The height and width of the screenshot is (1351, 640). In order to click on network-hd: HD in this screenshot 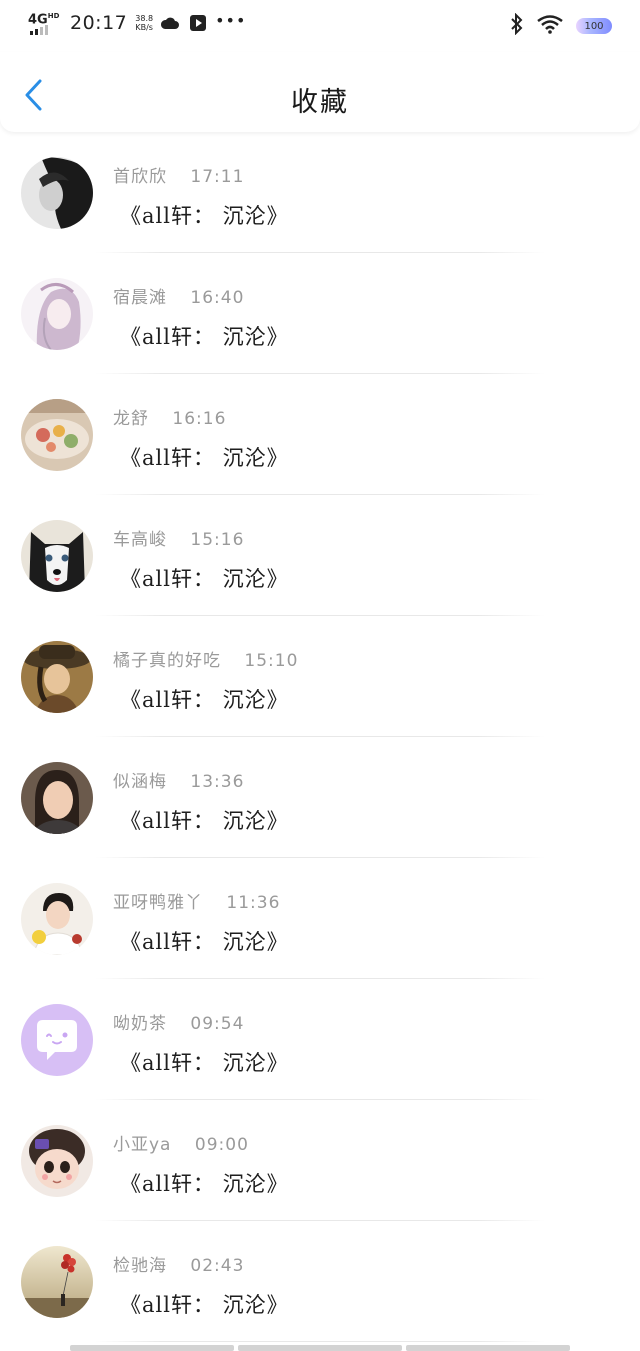, I will do `click(53, 16)`.